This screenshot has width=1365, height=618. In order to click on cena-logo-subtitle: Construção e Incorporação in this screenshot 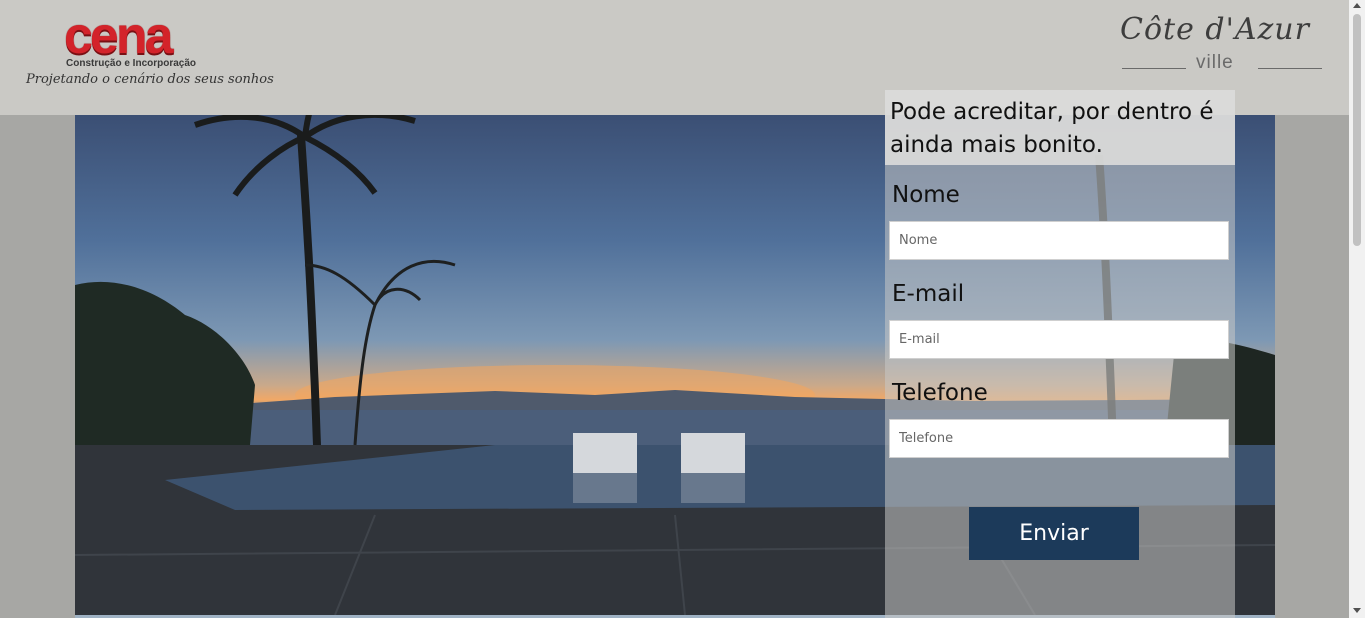, I will do `click(131, 63)`.